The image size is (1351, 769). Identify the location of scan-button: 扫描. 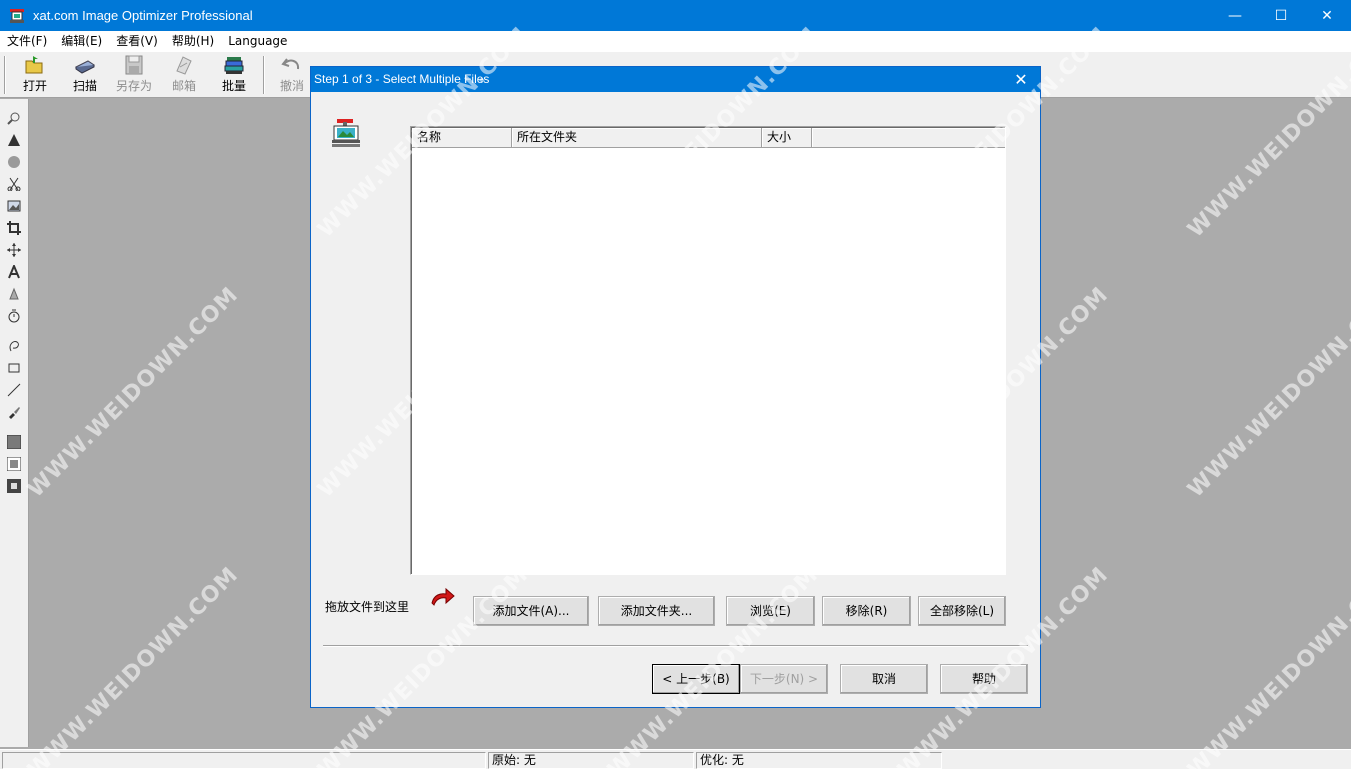
(85, 75).